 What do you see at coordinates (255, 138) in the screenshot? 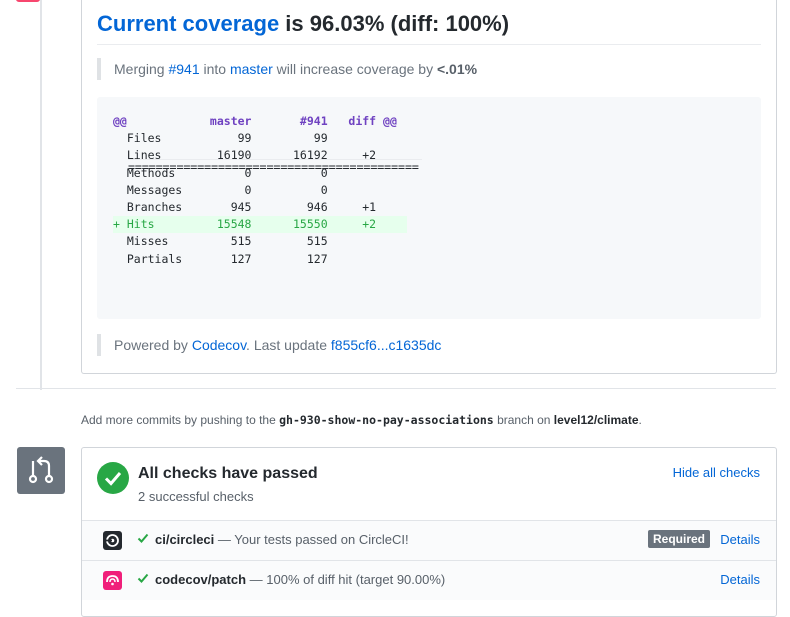
I see `diff-line: Files 99 99` at bounding box center [255, 138].